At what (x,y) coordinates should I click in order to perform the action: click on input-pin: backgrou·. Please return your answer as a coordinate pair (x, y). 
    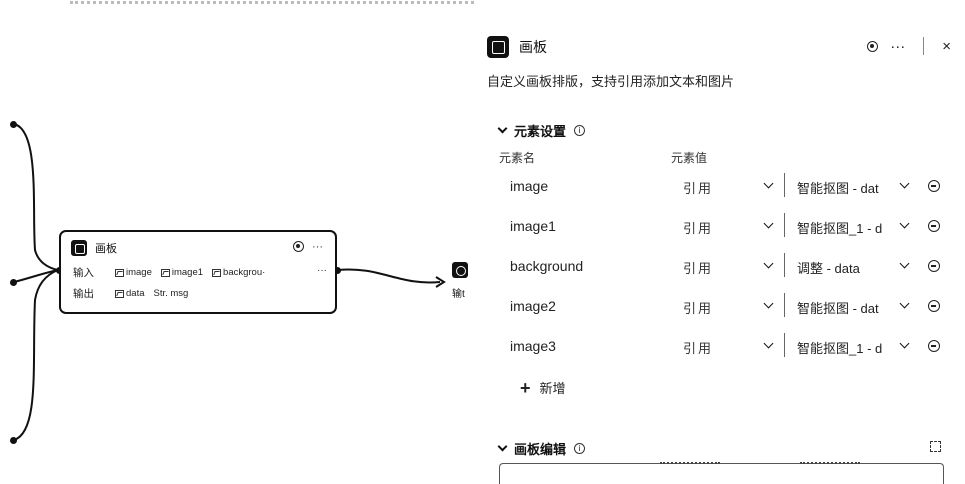
    Looking at the image, I should click on (238, 272).